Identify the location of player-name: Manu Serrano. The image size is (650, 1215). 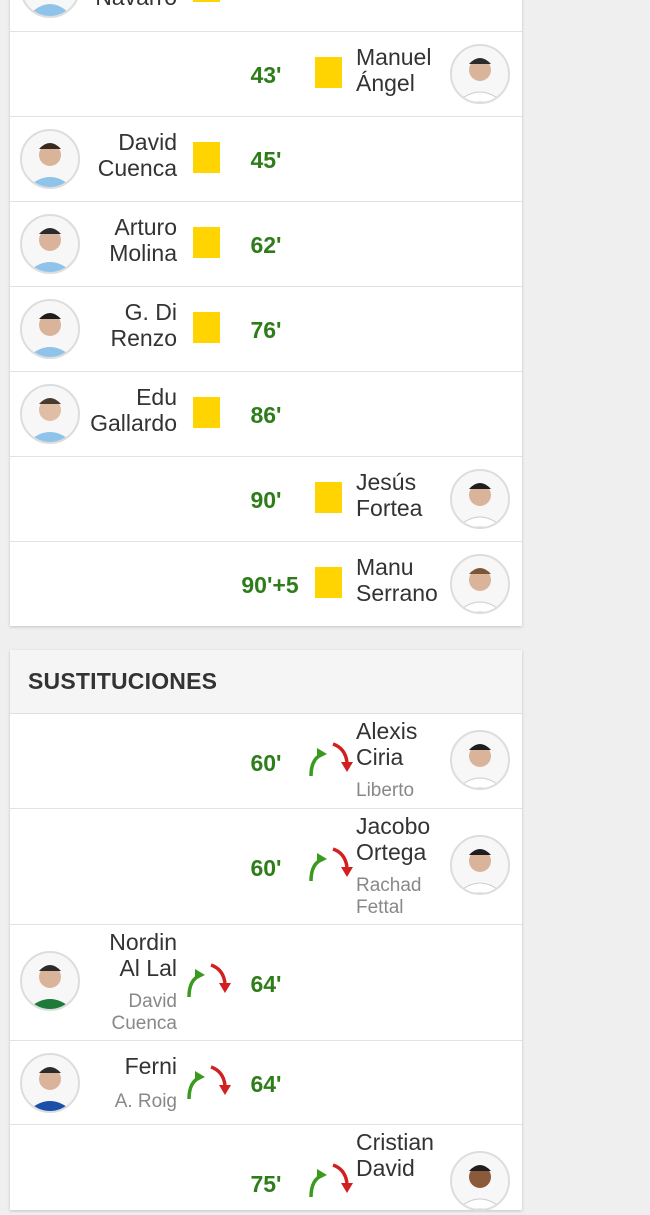
(397, 580).